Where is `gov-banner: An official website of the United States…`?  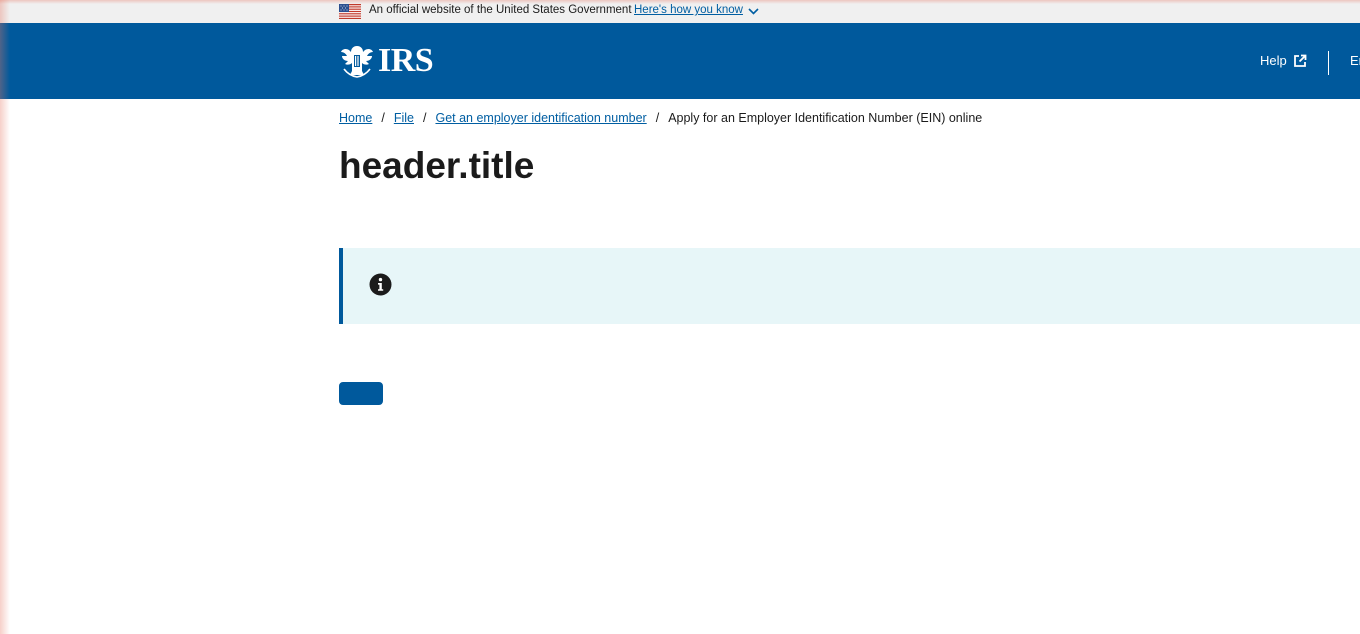 gov-banner: An official website of the United States… is located at coordinates (680, 11).